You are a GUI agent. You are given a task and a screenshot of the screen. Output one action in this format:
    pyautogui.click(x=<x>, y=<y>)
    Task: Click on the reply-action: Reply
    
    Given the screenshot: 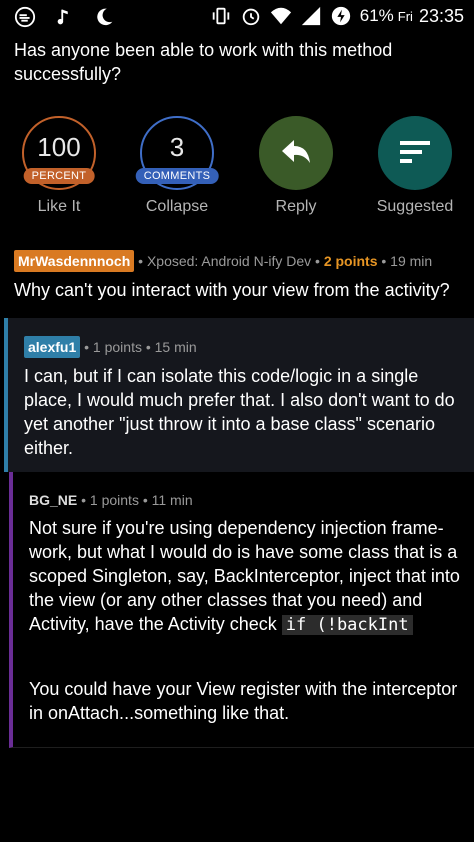 What is the action you would take?
    pyautogui.click(x=296, y=166)
    